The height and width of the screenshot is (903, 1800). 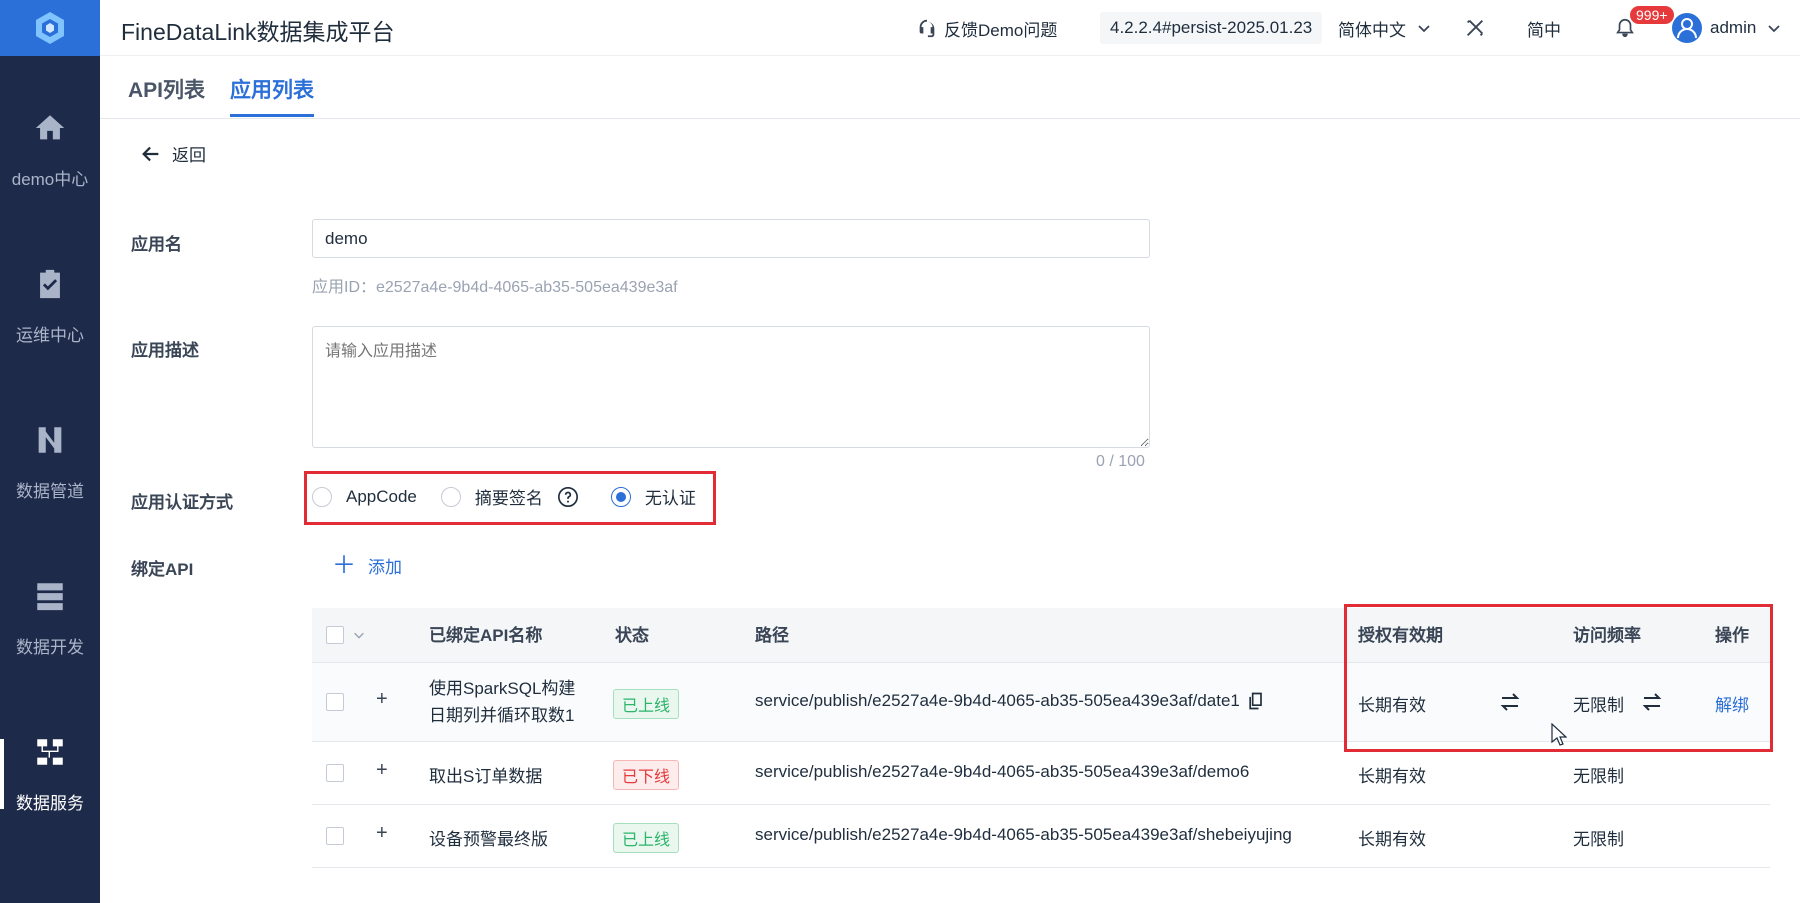 I want to click on radio-label: 摘要签名, so click(x=508, y=498).